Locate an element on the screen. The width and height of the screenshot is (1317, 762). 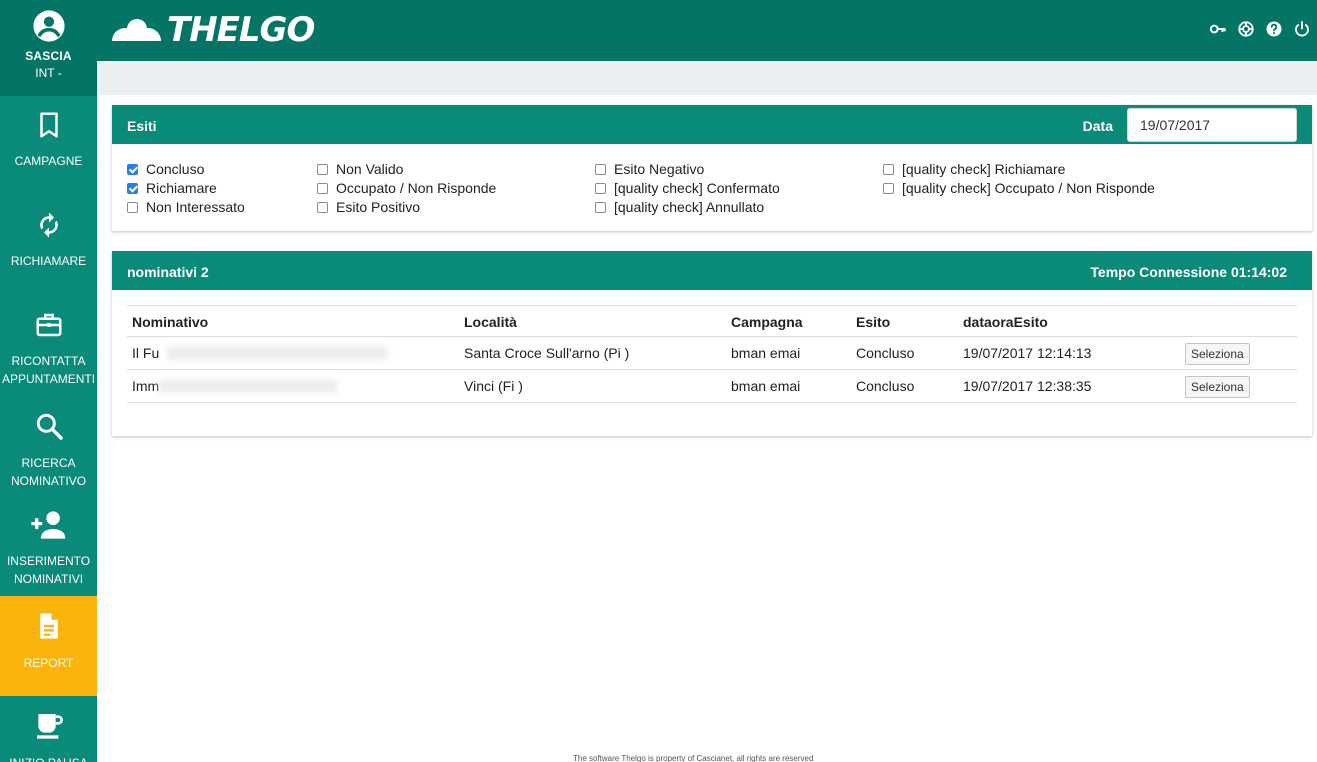
power-icon is located at coordinates (1302, 29).